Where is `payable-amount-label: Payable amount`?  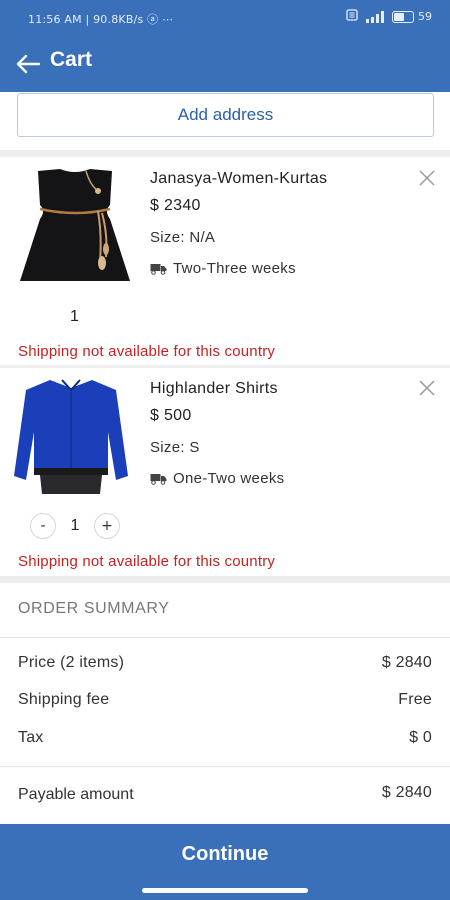 payable-amount-label: Payable amount is located at coordinates (76, 794).